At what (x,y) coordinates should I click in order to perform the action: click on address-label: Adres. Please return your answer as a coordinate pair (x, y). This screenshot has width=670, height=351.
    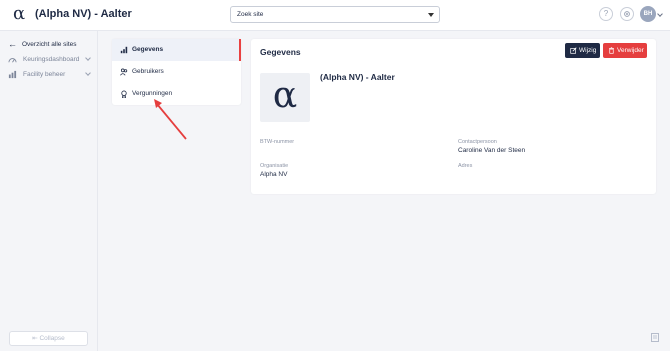
    Looking at the image, I should click on (465, 166).